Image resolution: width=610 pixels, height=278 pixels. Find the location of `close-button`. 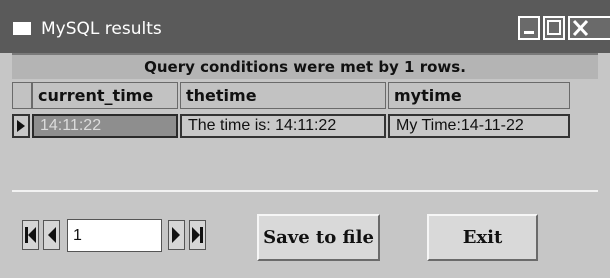

close-button is located at coordinates (589, 28).